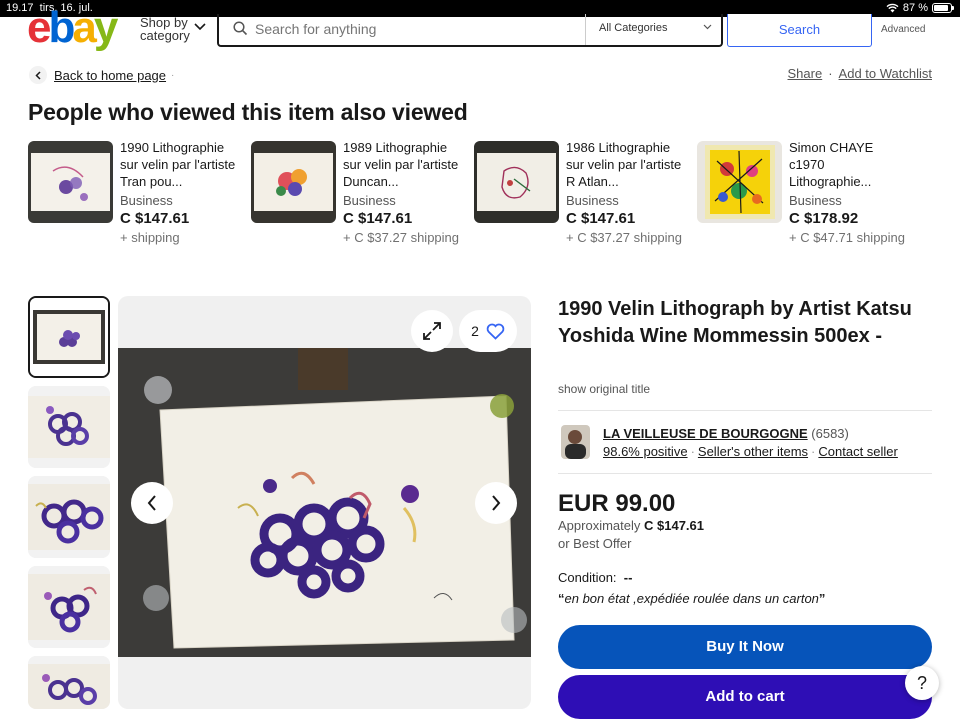 The height and width of the screenshot is (720, 960). What do you see at coordinates (753, 451) in the screenshot?
I see `seller-other-items-link: Seller's other items` at bounding box center [753, 451].